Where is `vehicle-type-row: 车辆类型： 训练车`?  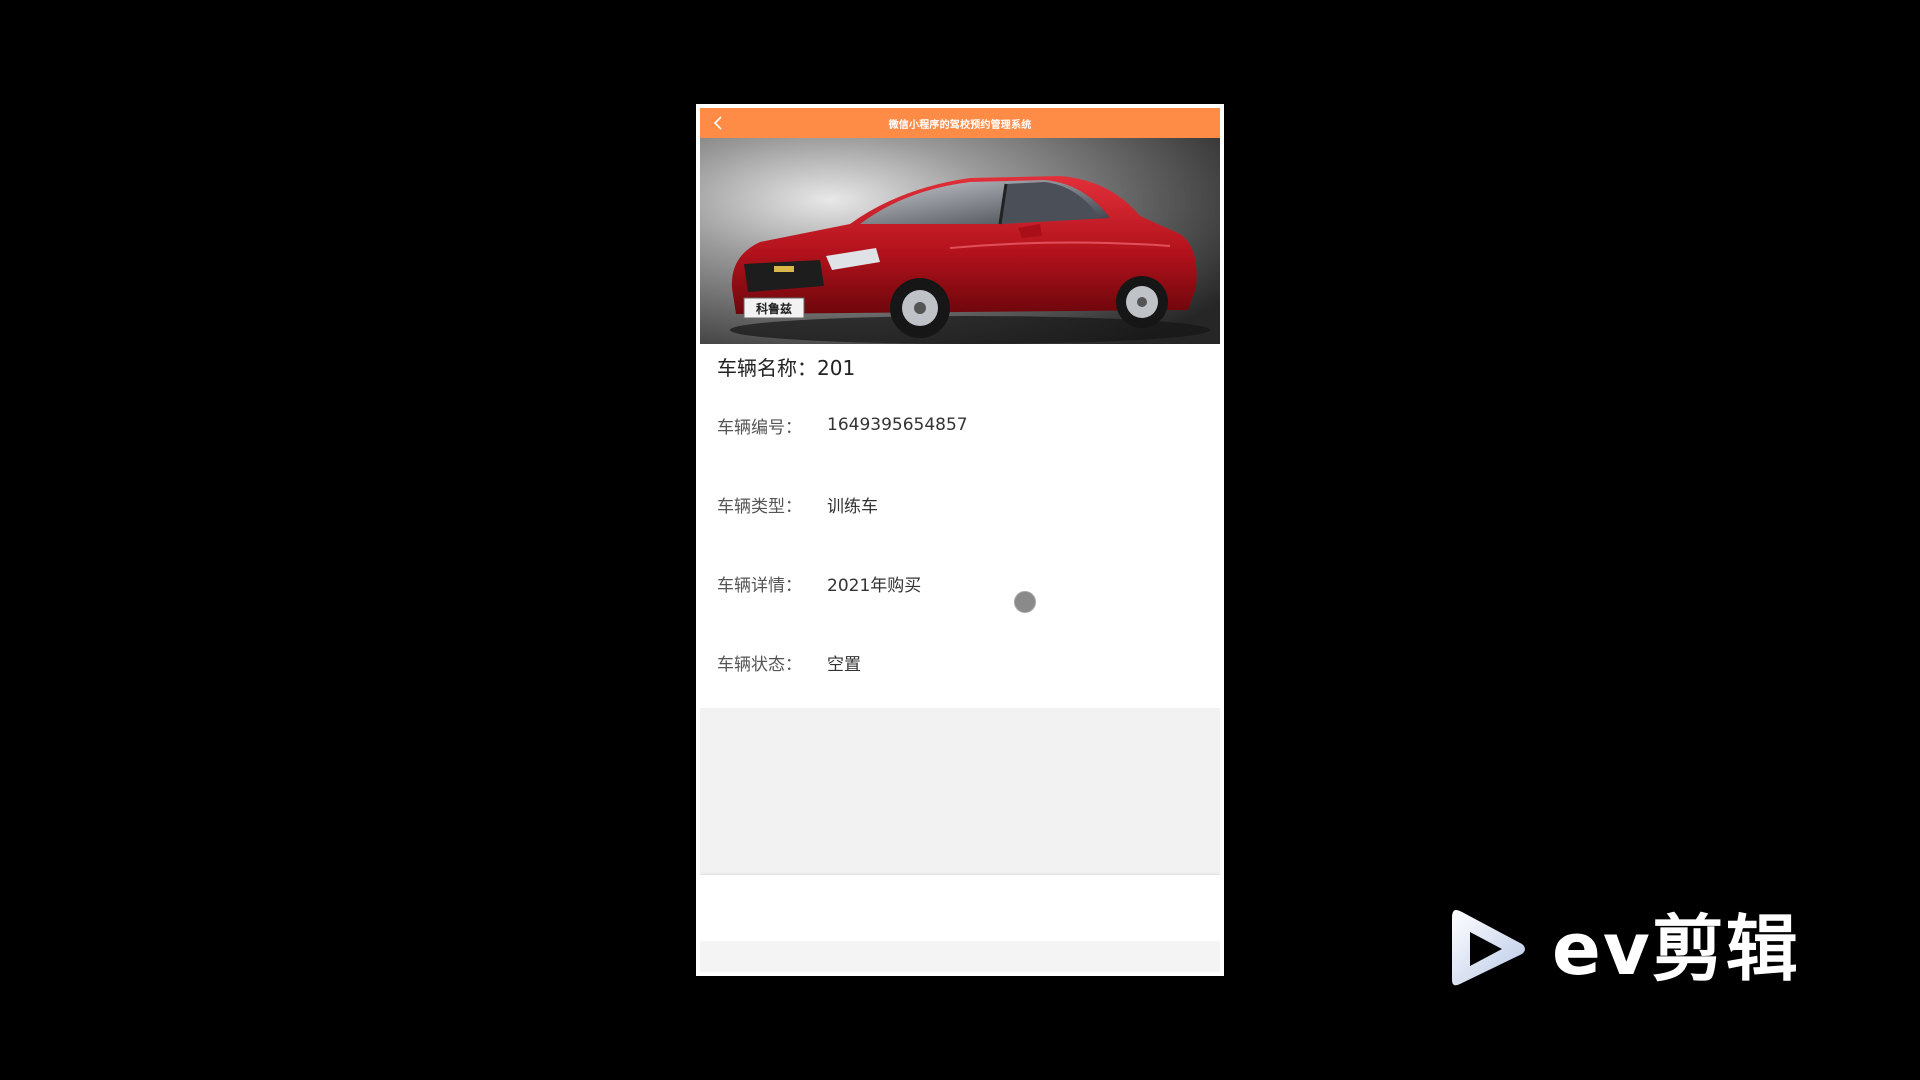 vehicle-type-row: 车辆类型： 训练车 is located at coordinates (797, 504).